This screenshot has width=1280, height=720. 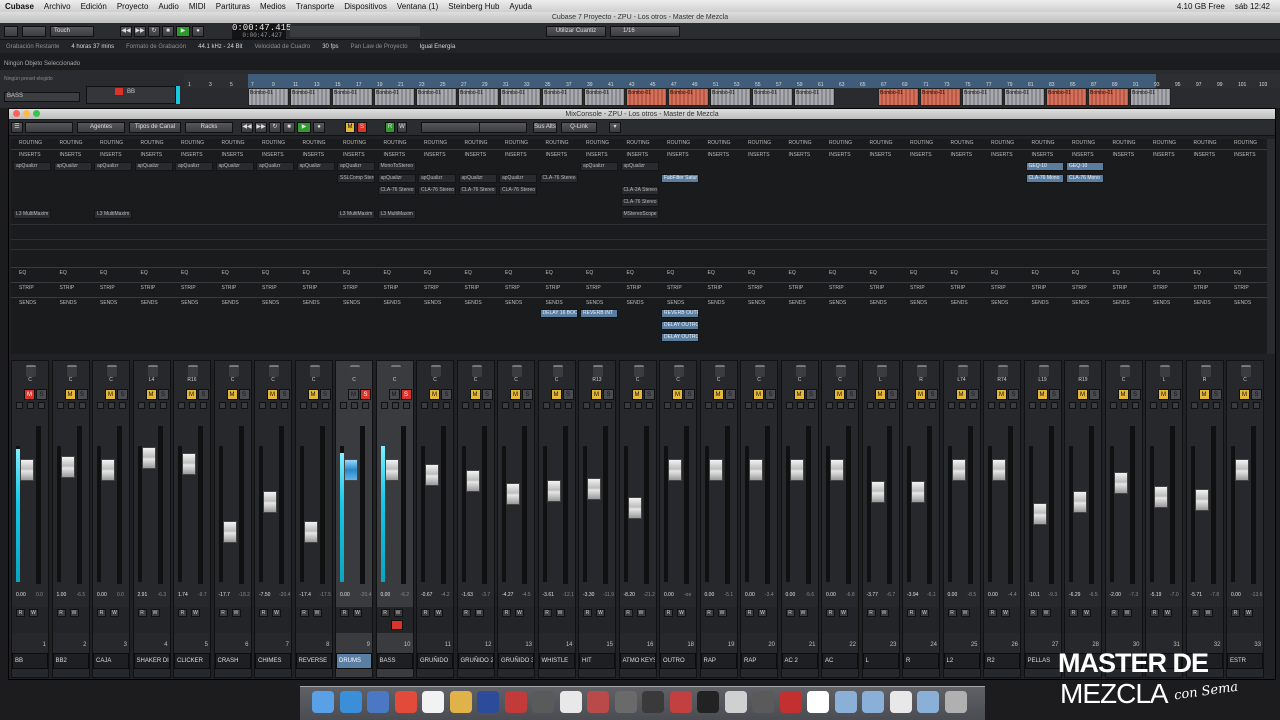 I want to click on channel-name: CHIMES, so click(x=273, y=661).